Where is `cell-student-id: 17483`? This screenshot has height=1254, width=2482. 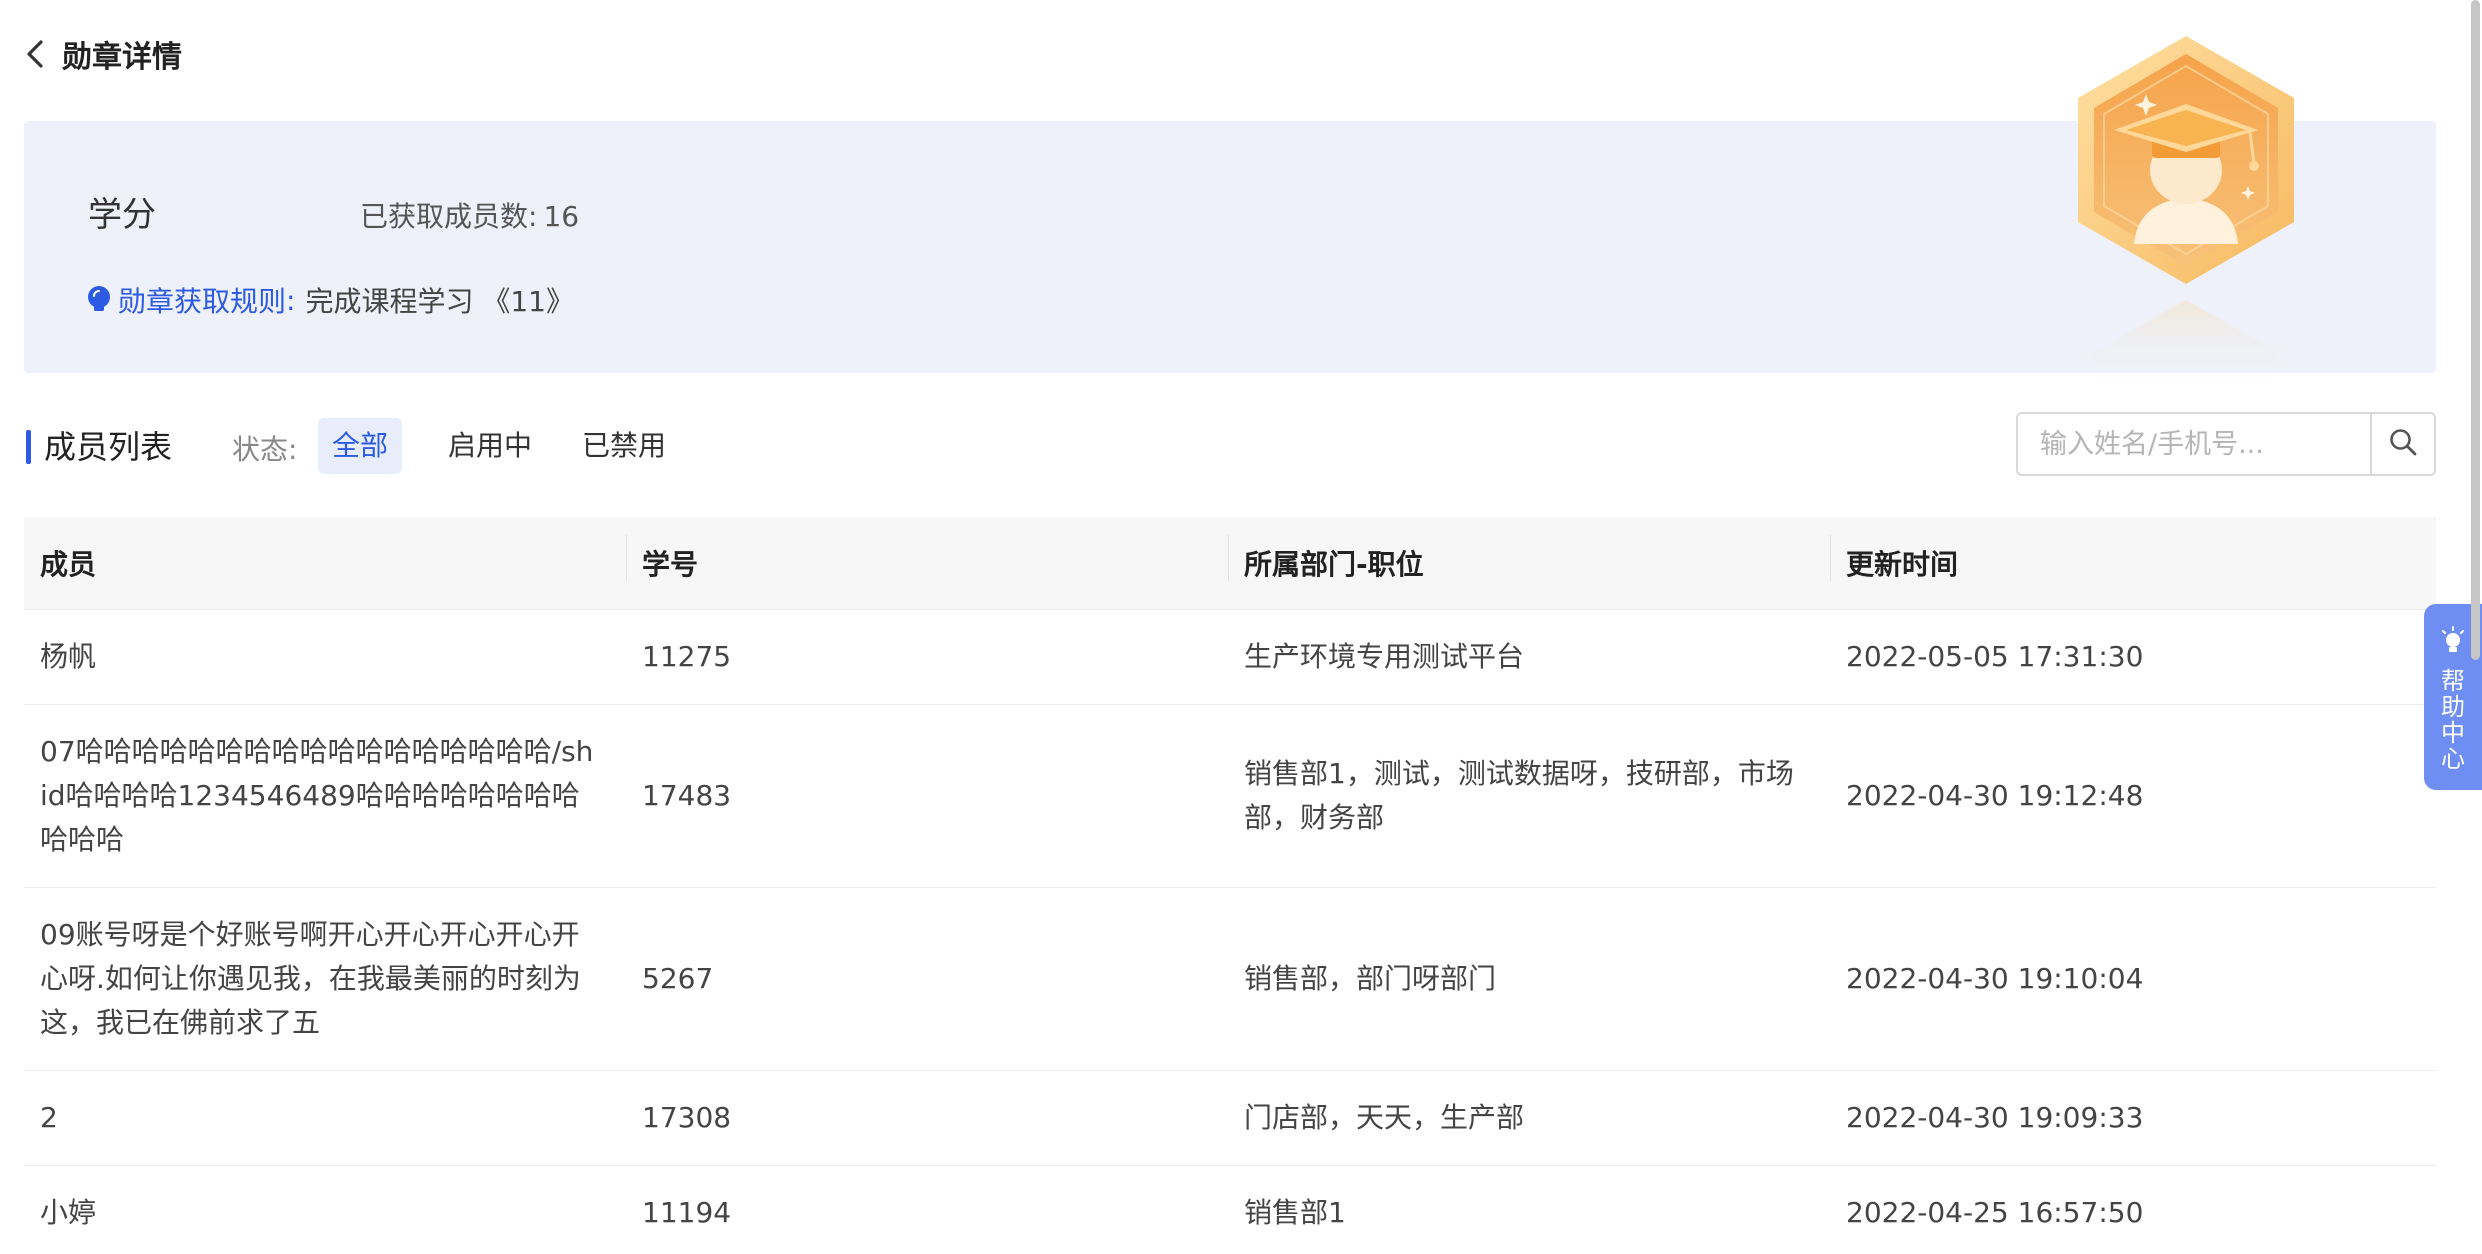 cell-student-id: 17483 is located at coordinates (687, 795).